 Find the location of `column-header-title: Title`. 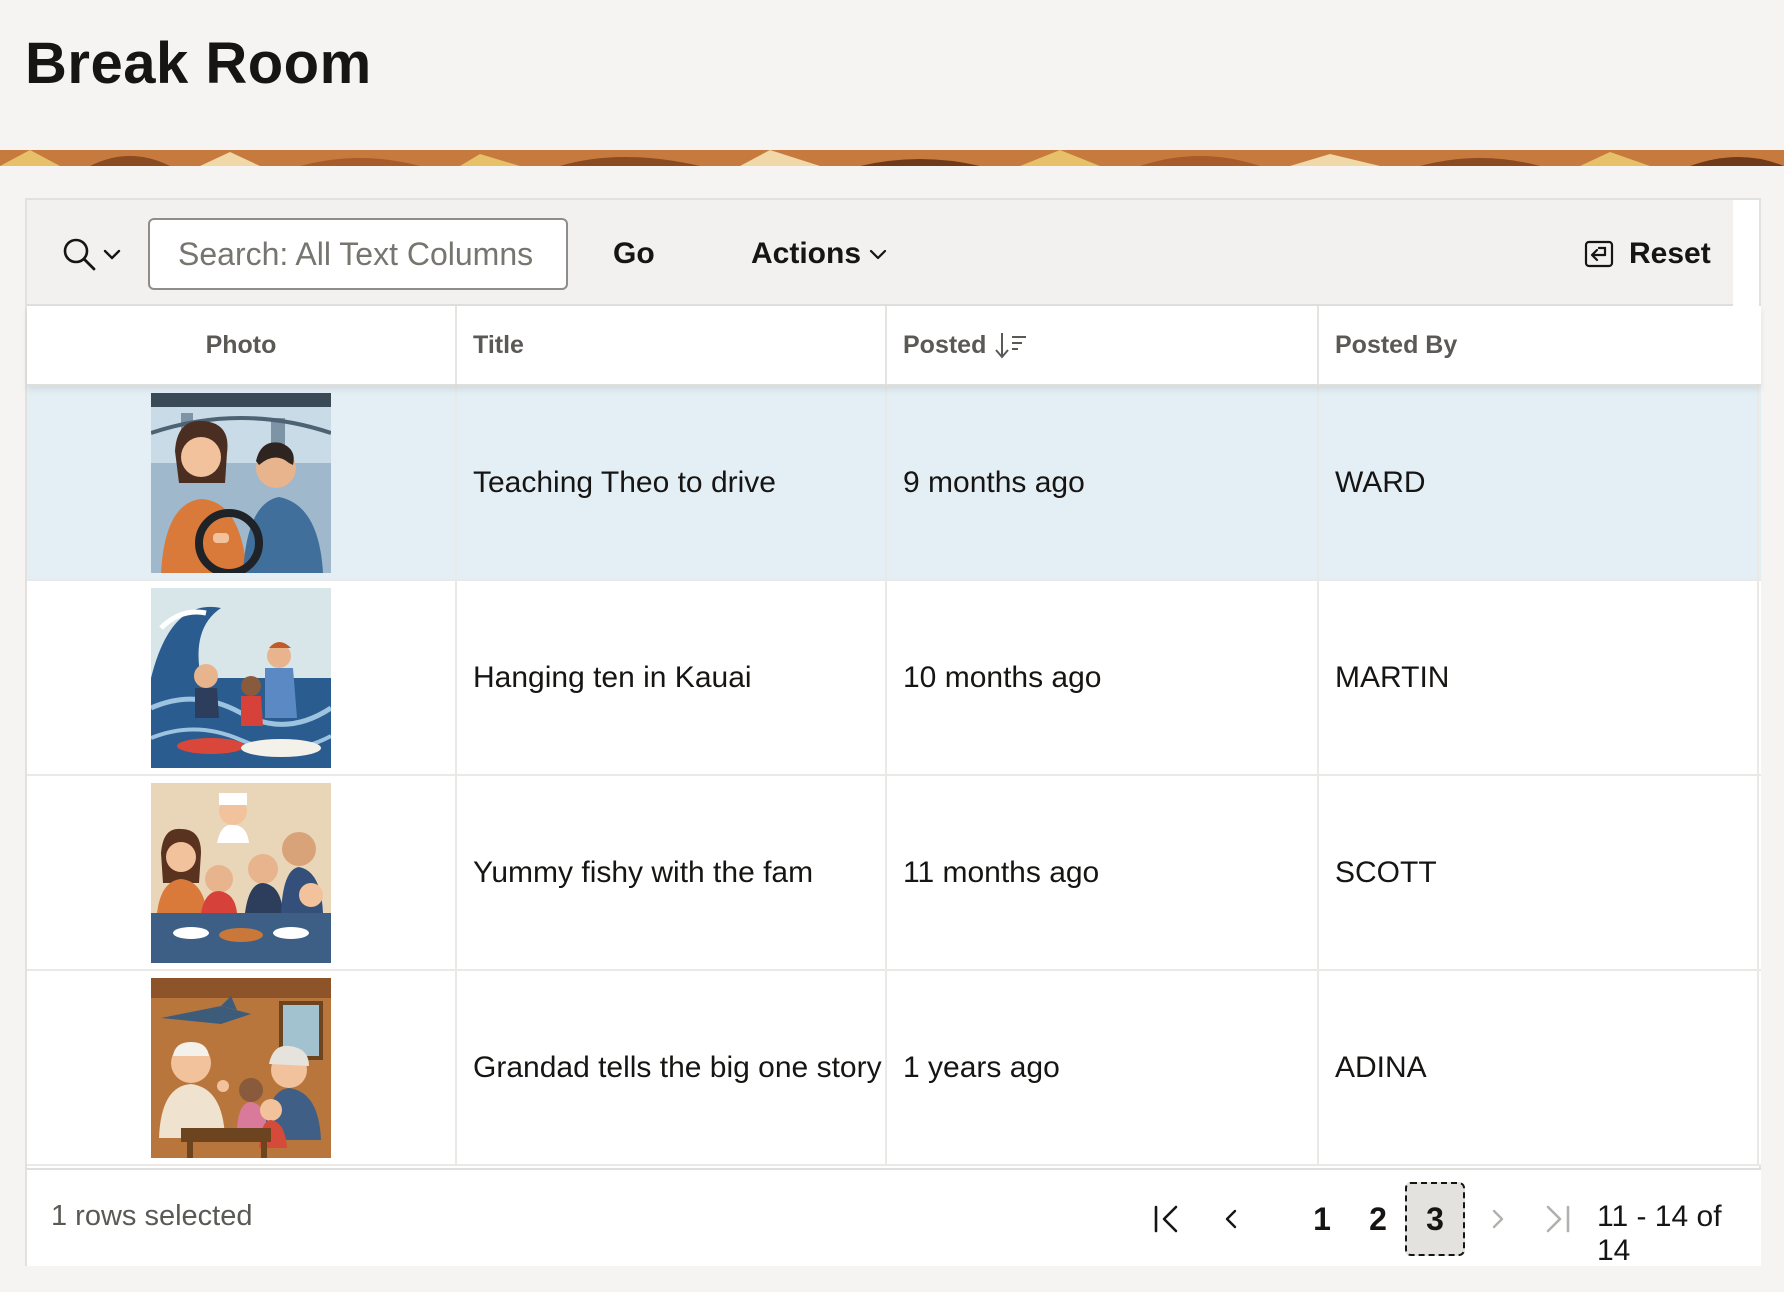

column-header-title: Title is located at coordinates (672, 345).